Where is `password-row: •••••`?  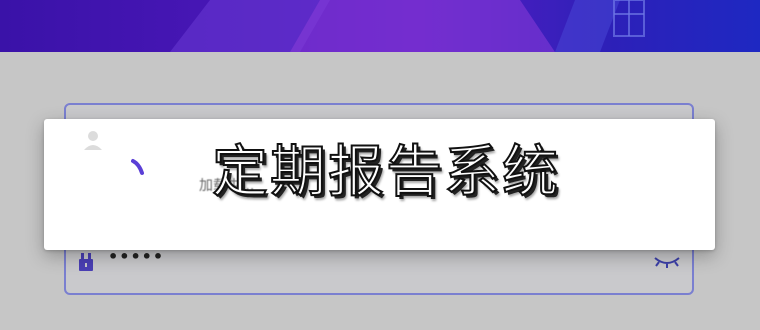
password-row: ••••• is located at coordinates (379, 262).